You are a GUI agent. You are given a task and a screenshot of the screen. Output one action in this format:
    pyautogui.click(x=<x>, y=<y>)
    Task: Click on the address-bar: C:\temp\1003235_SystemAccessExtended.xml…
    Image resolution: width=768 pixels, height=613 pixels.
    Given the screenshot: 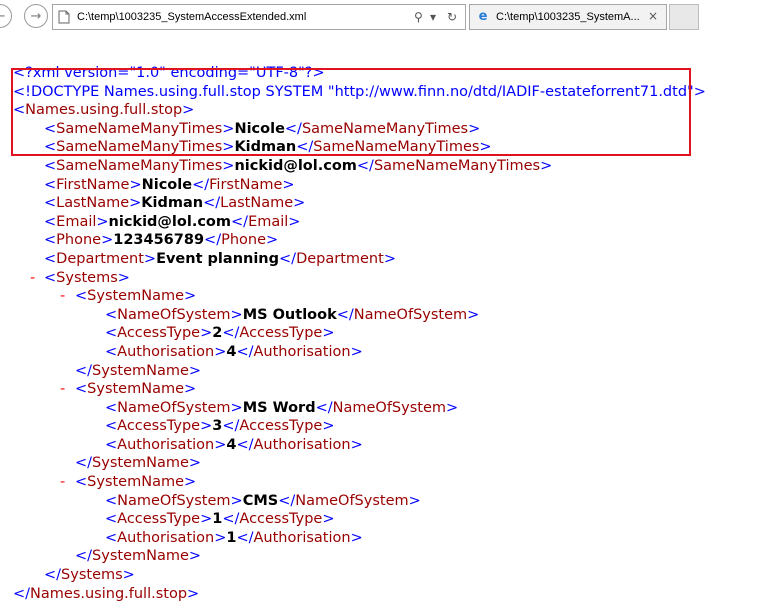 What is the action you would take?
    pyautogui.click(x=259, y=17)
    